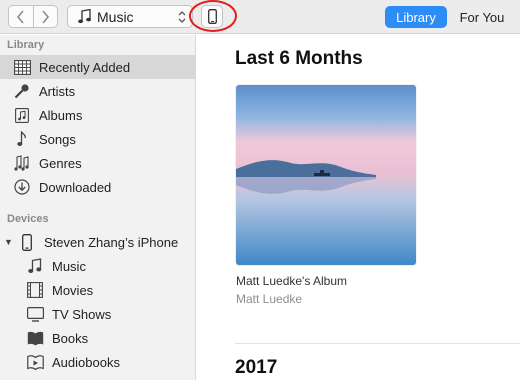 This screenshot has height=380, width=520. What do you see at coordinates (69, 266) in the screenshot?
I see `sidebar-item-label: Music` at bounding box center [69, 266].